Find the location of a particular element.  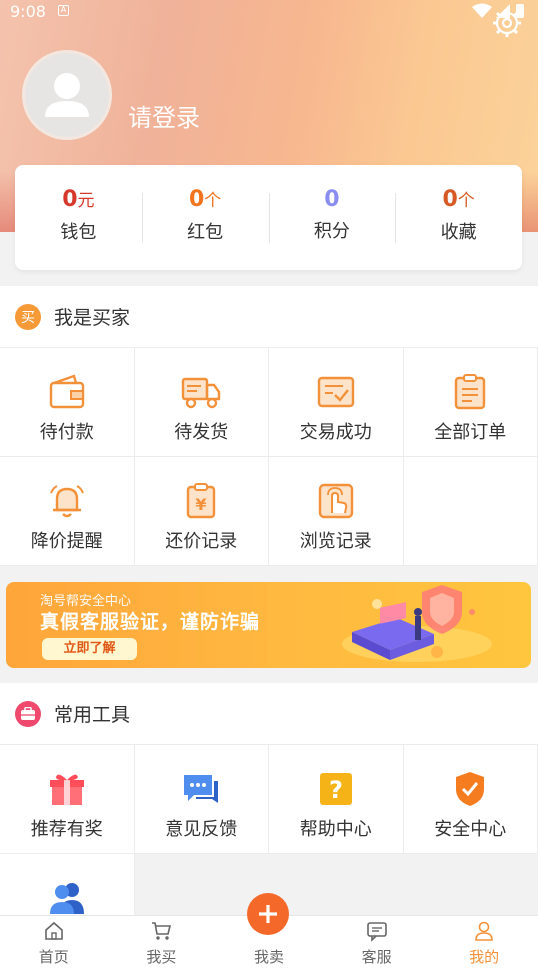

buyer-item-label: 还价记录 is located at coordinates (201, 541).